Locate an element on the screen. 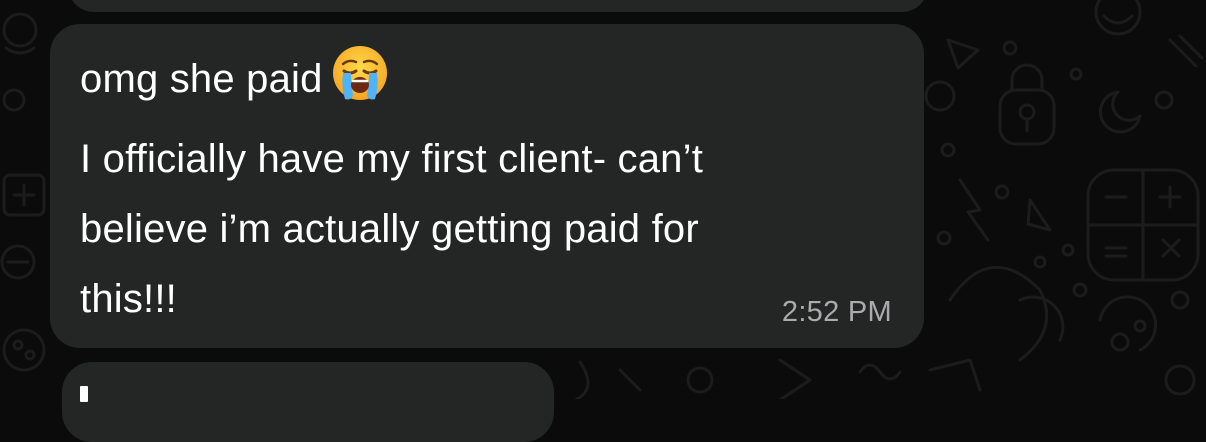 The image size is (1206, 442). message-line: omg she paid is located at coordinates (490, 84).